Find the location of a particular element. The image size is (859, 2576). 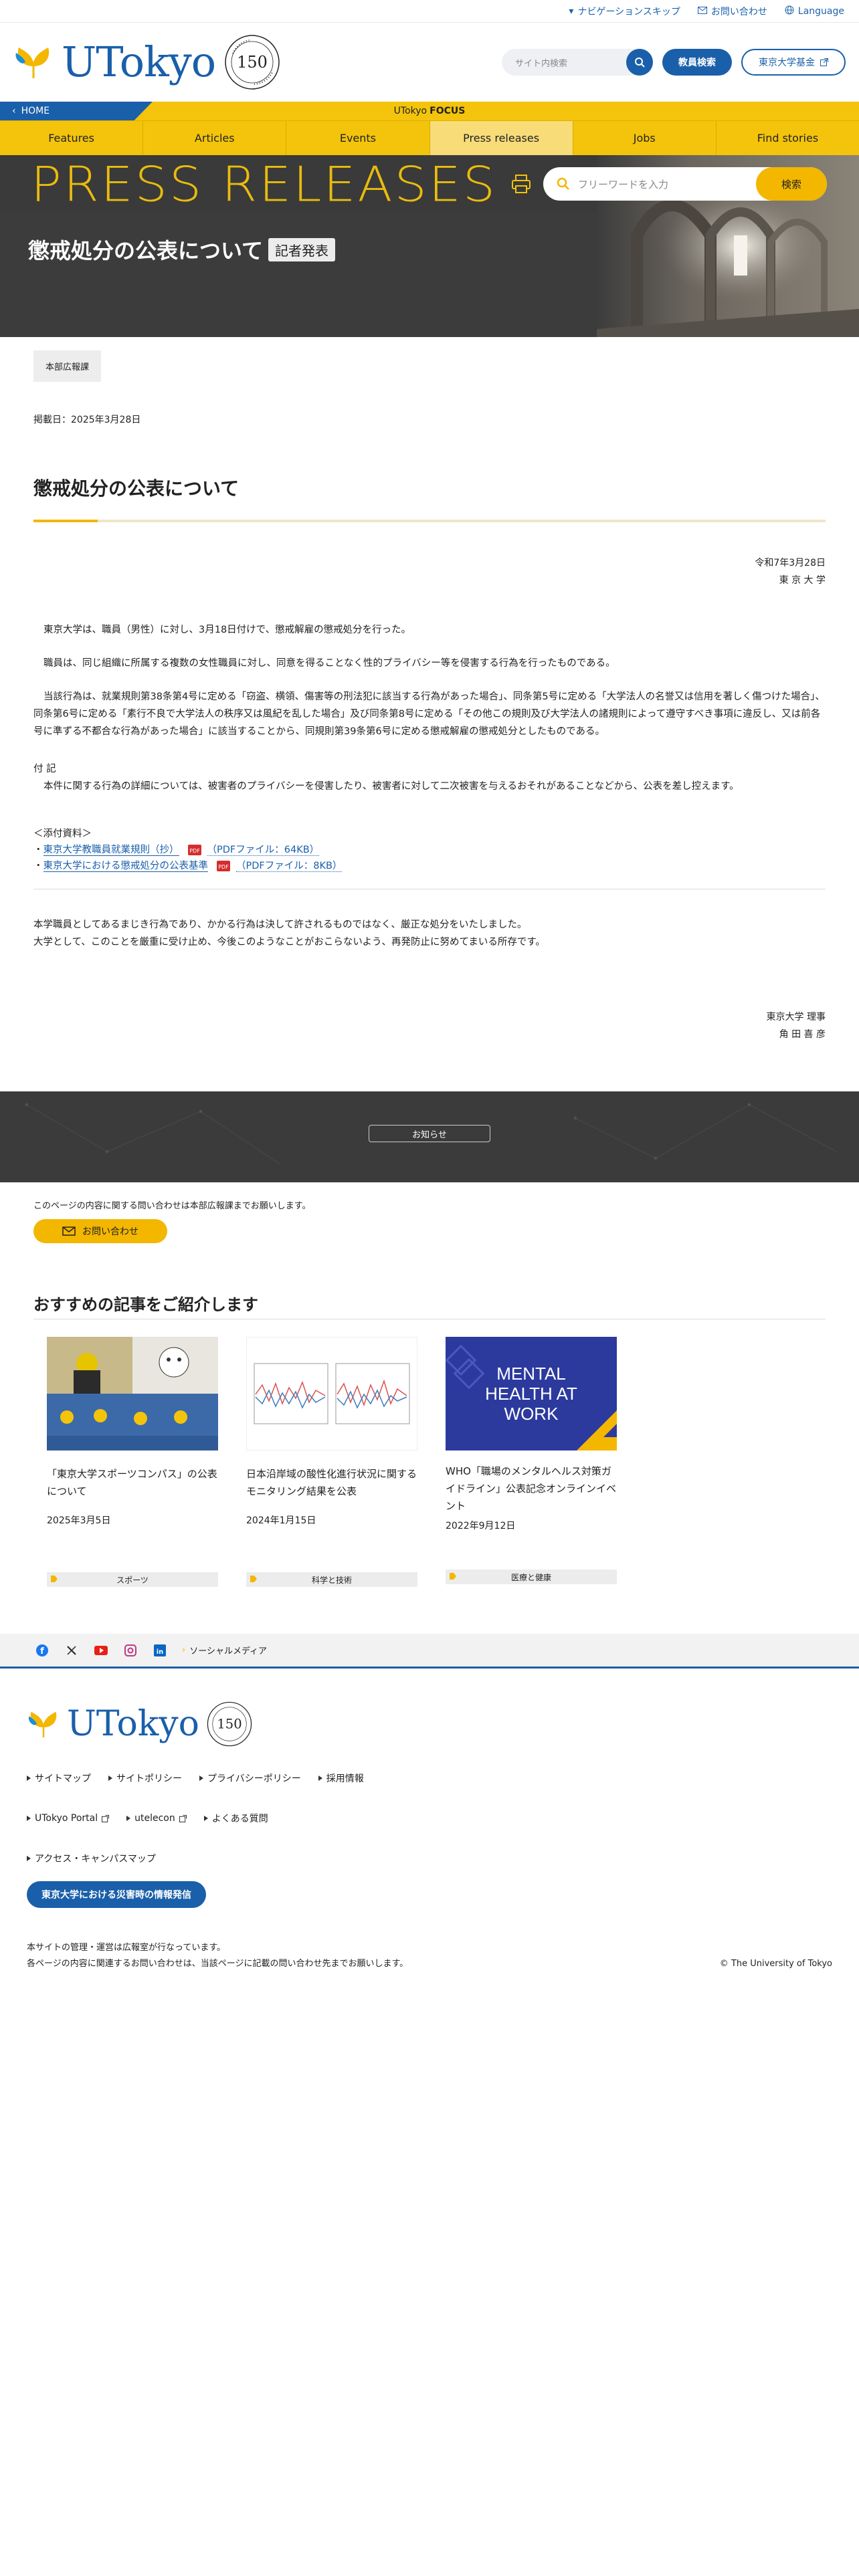

attachment-item: ・東京大学における懲戒処分の公表基準 PDF （PDFファイル：8KB） is located at coordinates (188, 867).